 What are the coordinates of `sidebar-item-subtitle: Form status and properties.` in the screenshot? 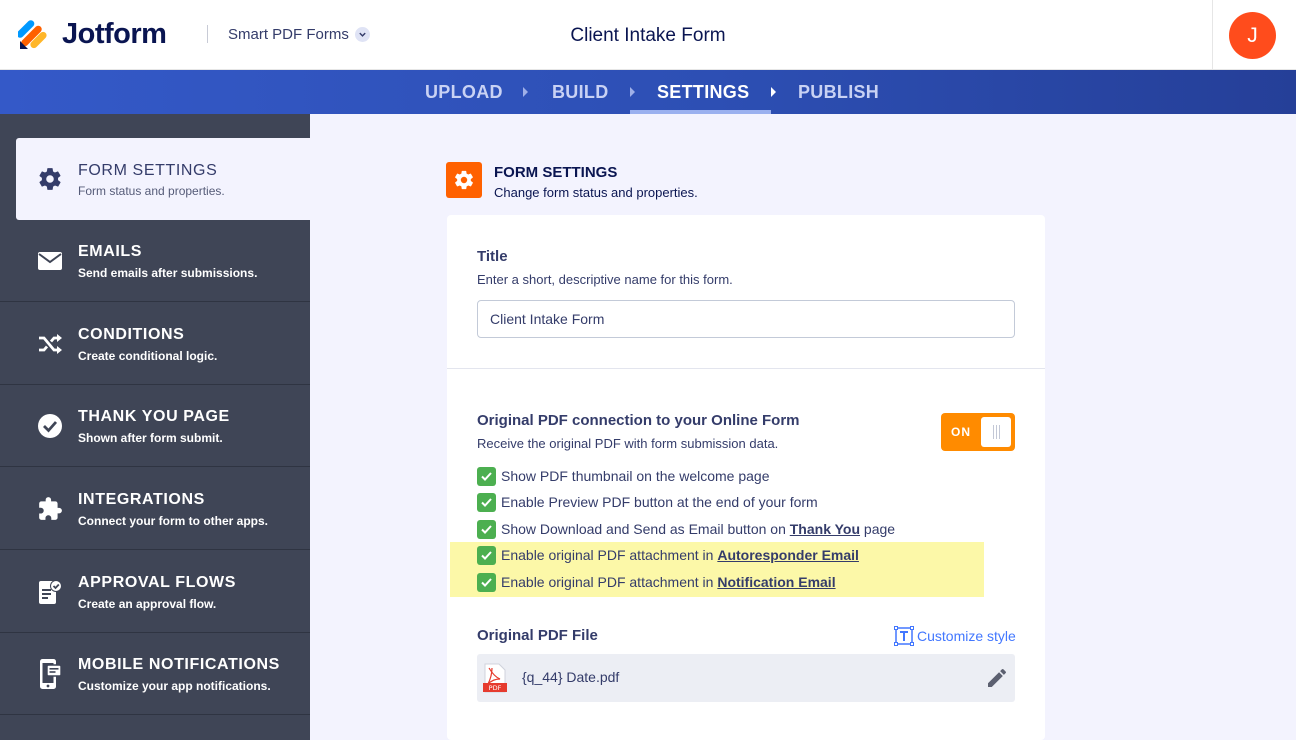 It's located at (151, 191).